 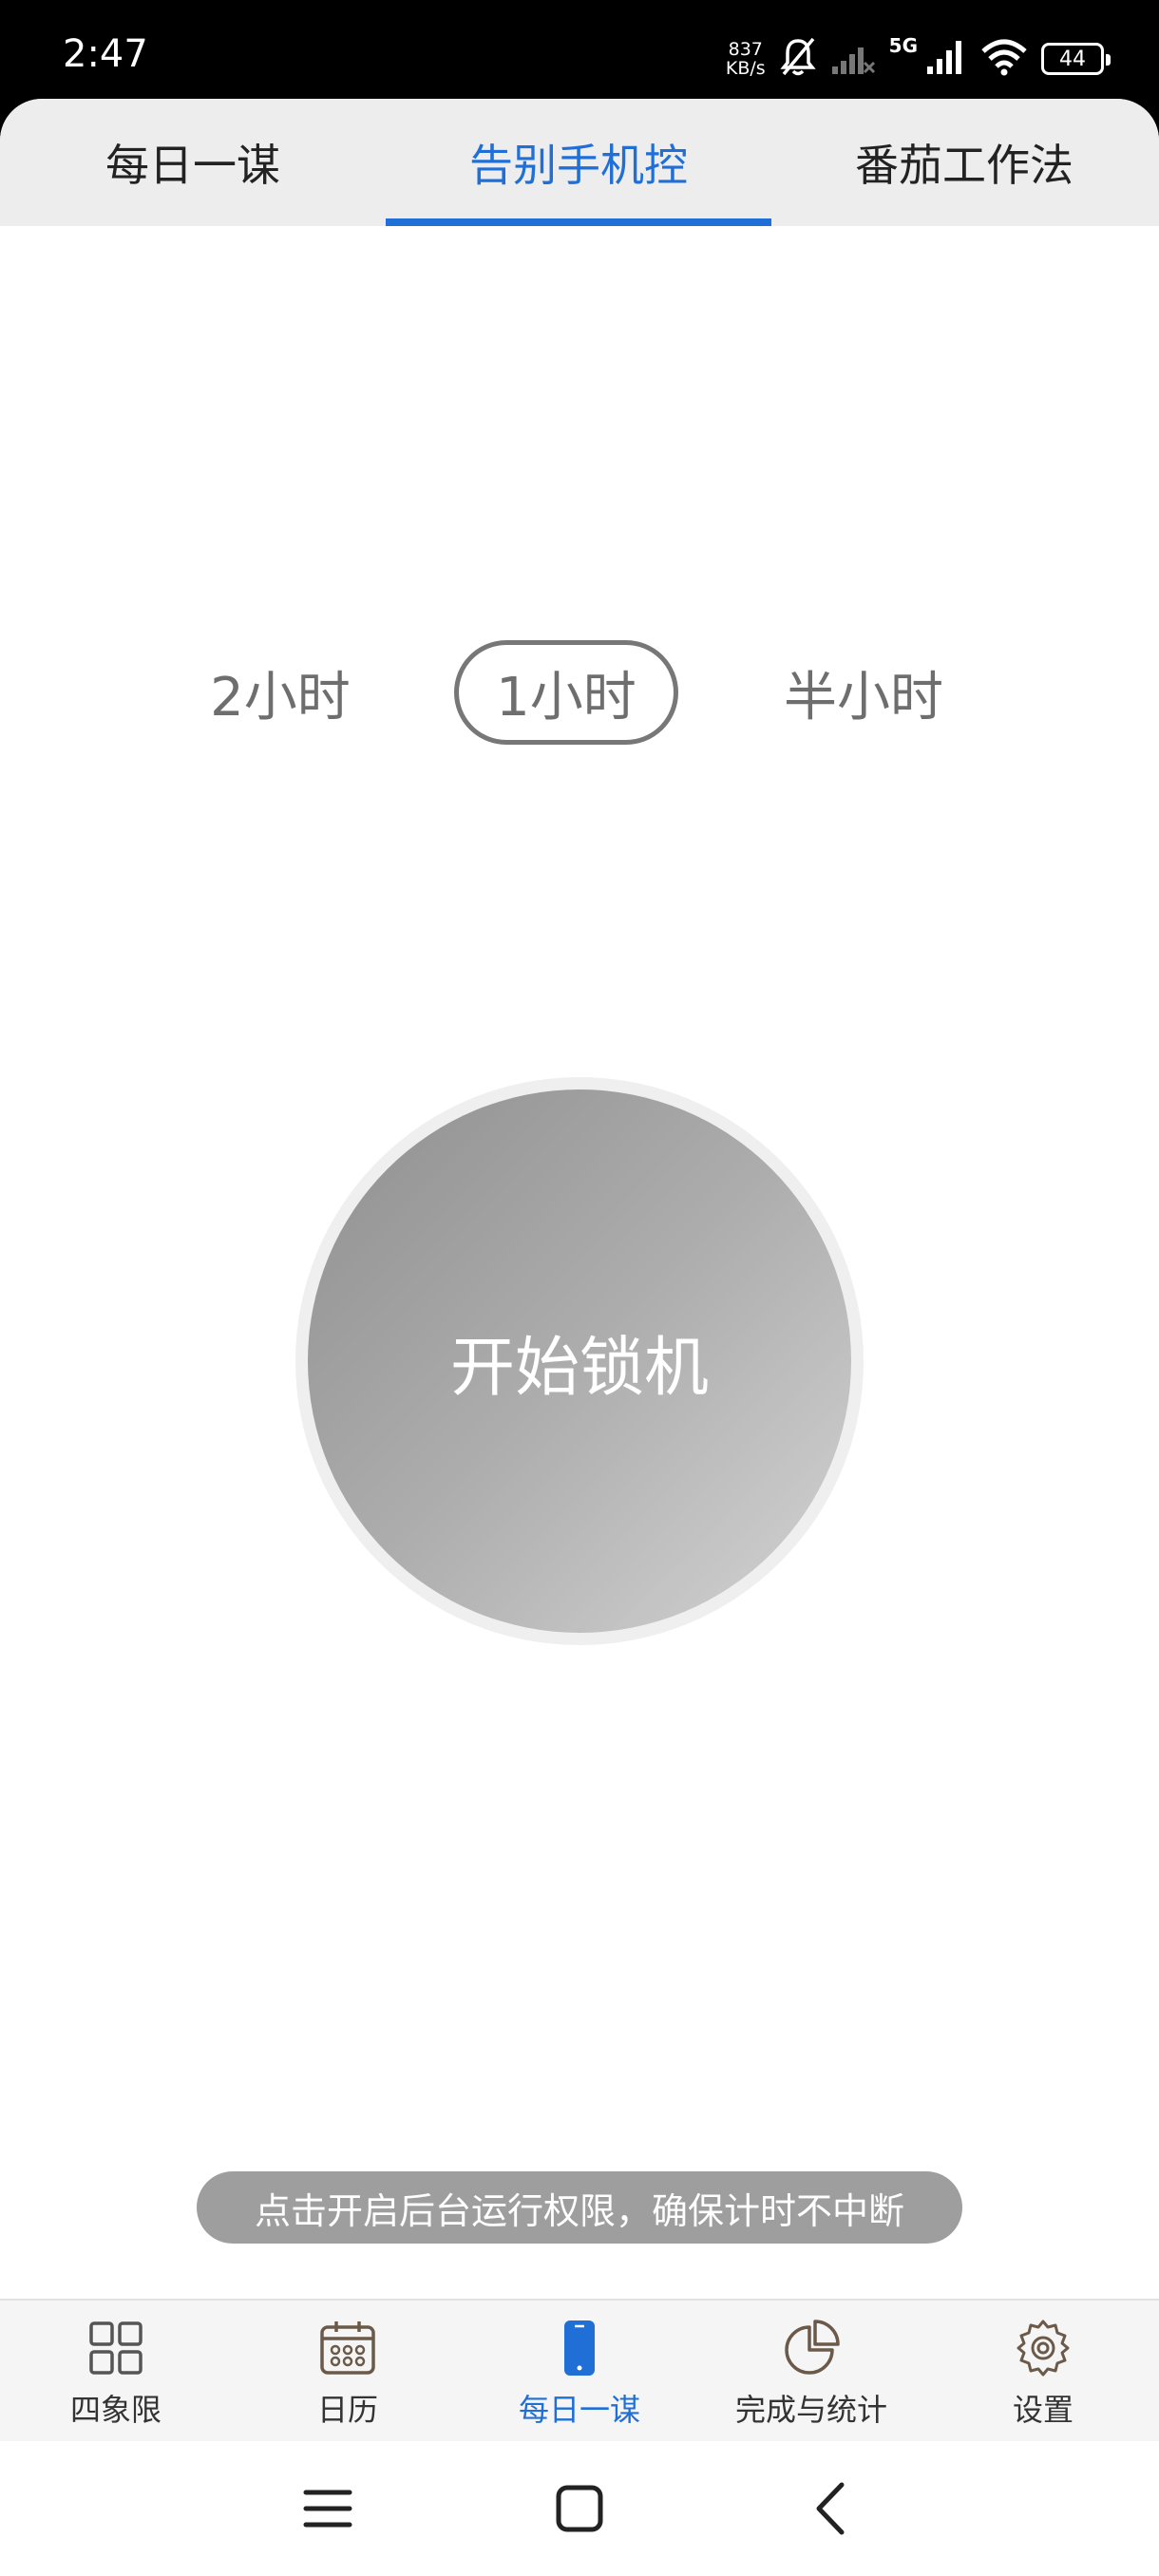 I want to click on nav-settings: 设置, so click(x=1043, y=2372).